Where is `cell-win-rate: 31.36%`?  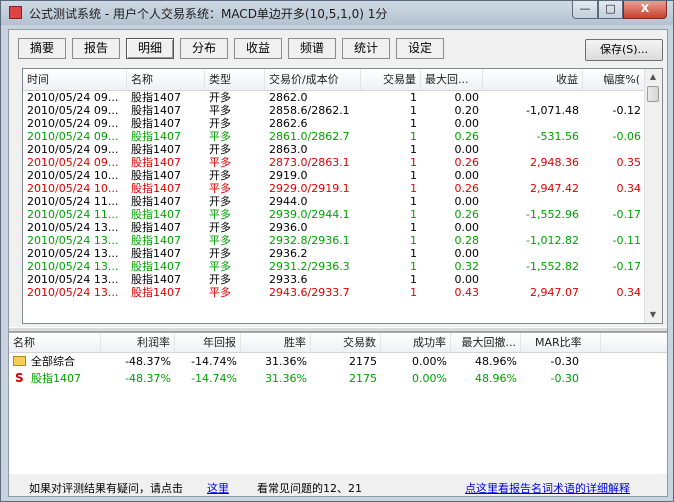
cell-win-rate: 31.36% is located at coordinates (286, 378).